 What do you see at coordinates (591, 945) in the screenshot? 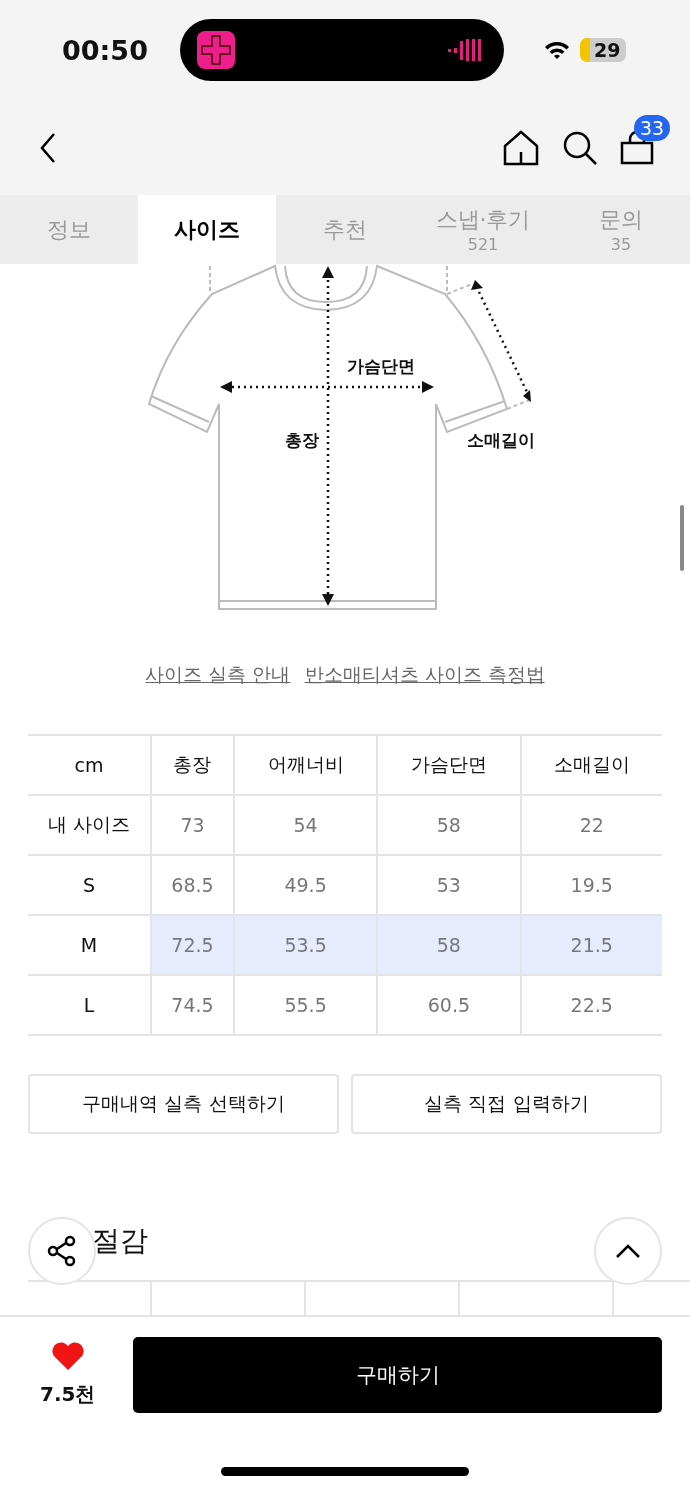
I see `table-cell: 21.5` at bounding box center [591, 945].